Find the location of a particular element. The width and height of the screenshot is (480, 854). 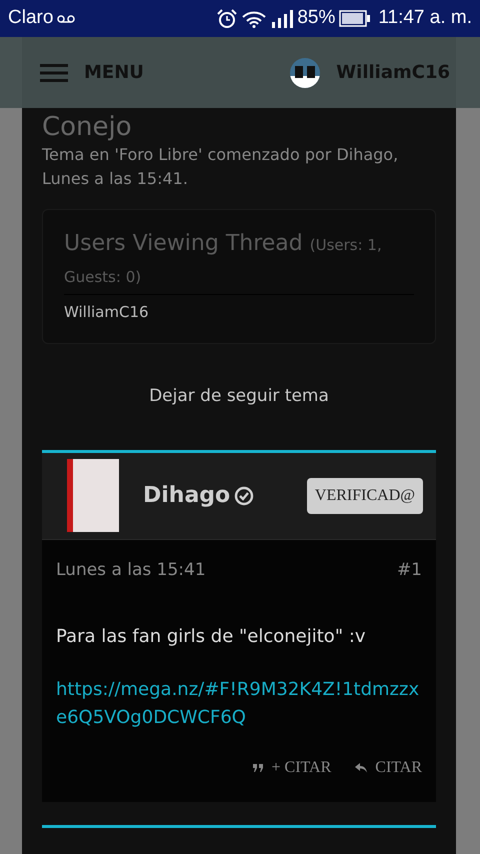

thread-title: Conejo is located at coordinates (87, 128).